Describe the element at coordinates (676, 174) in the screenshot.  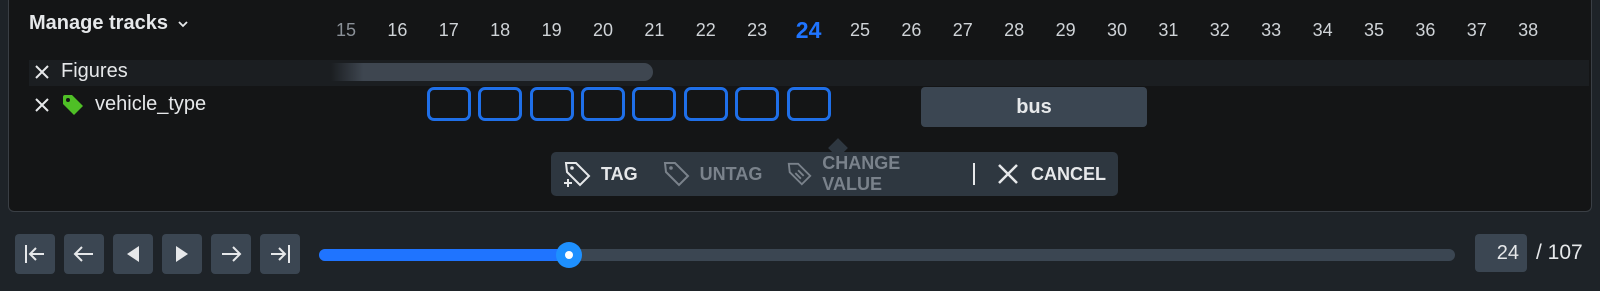
I see `tag-remove-icon` at that location.